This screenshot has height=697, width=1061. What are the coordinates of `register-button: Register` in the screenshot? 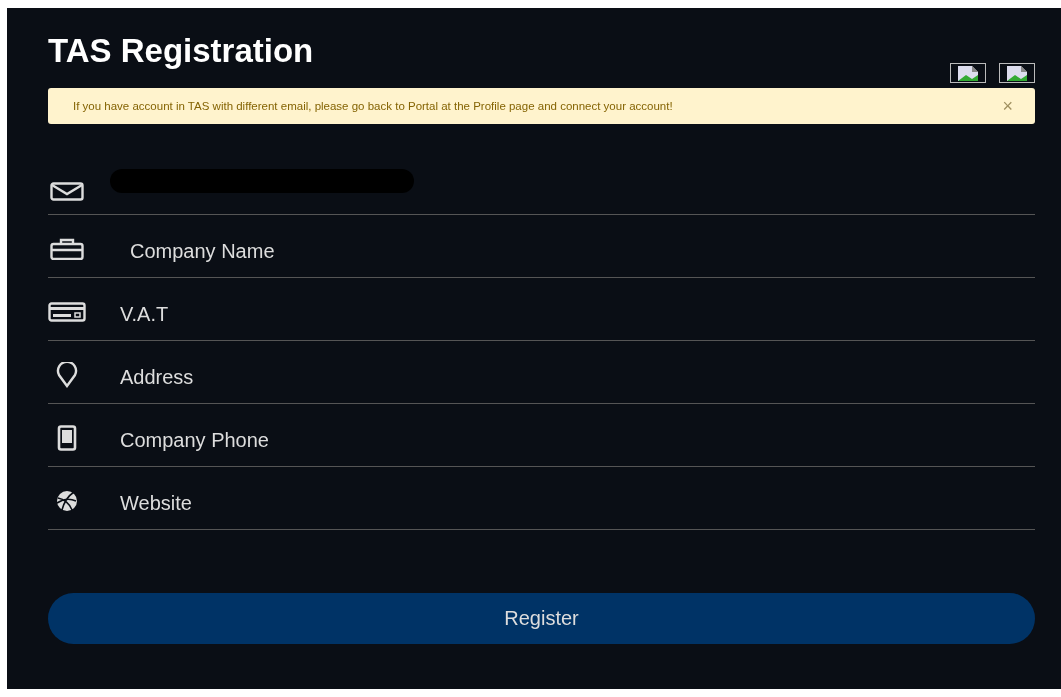 It's located at (541, 618).